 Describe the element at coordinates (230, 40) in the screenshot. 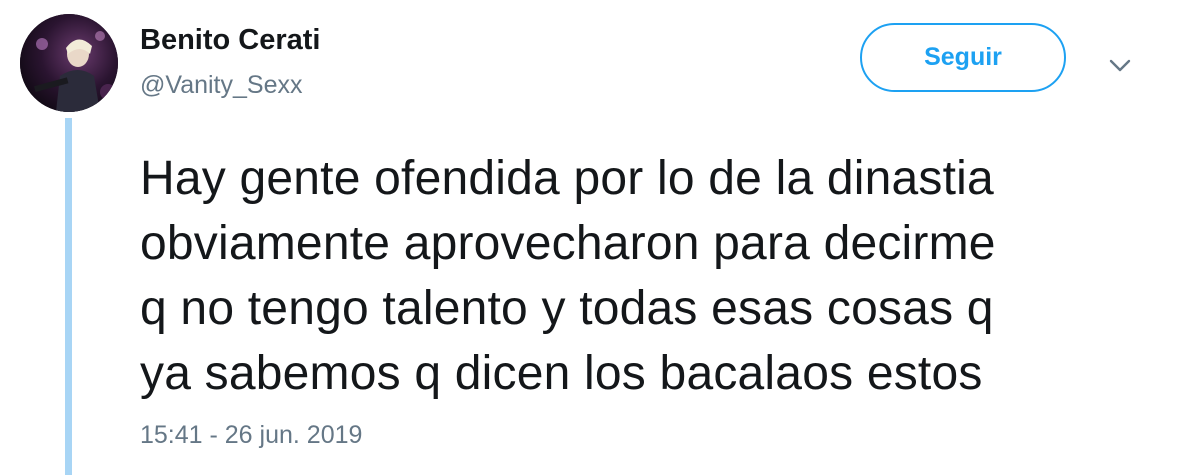

I see `display-name: Benito Cerati` at that location.